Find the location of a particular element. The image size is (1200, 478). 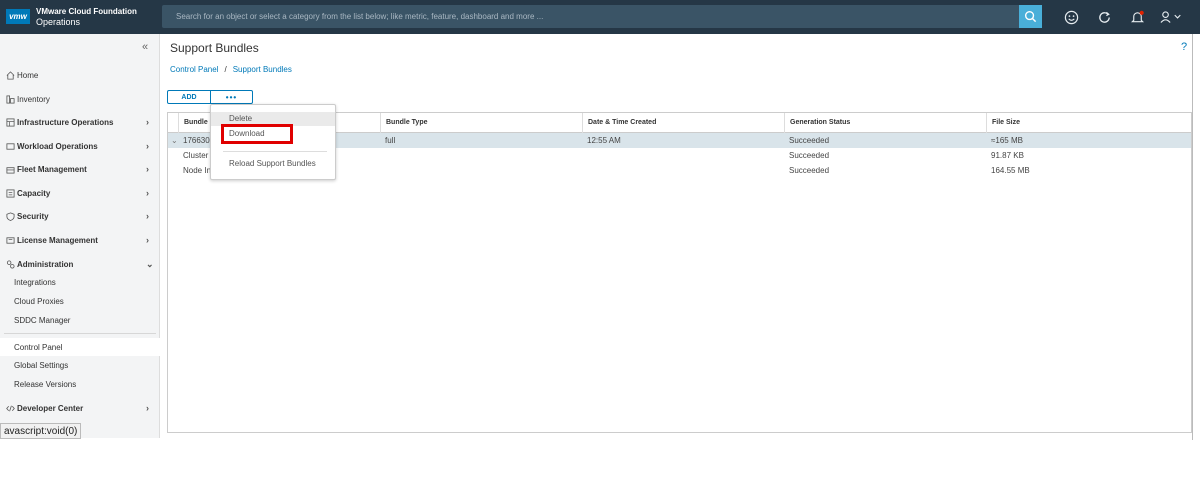

sidebar-item-security: Security › is located at coordinates (80, 216).